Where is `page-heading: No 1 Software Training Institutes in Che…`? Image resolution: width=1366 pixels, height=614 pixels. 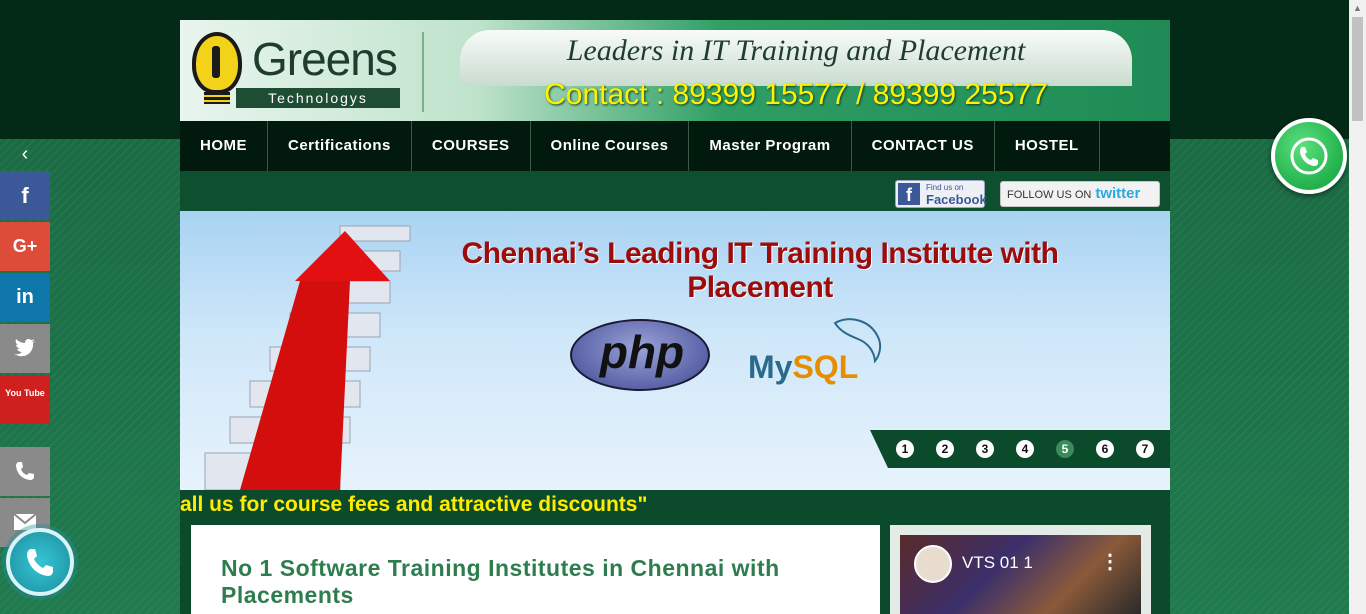 page-heading: No 1 Software Training Institutes in Che… is located at coordinates (500, 581).